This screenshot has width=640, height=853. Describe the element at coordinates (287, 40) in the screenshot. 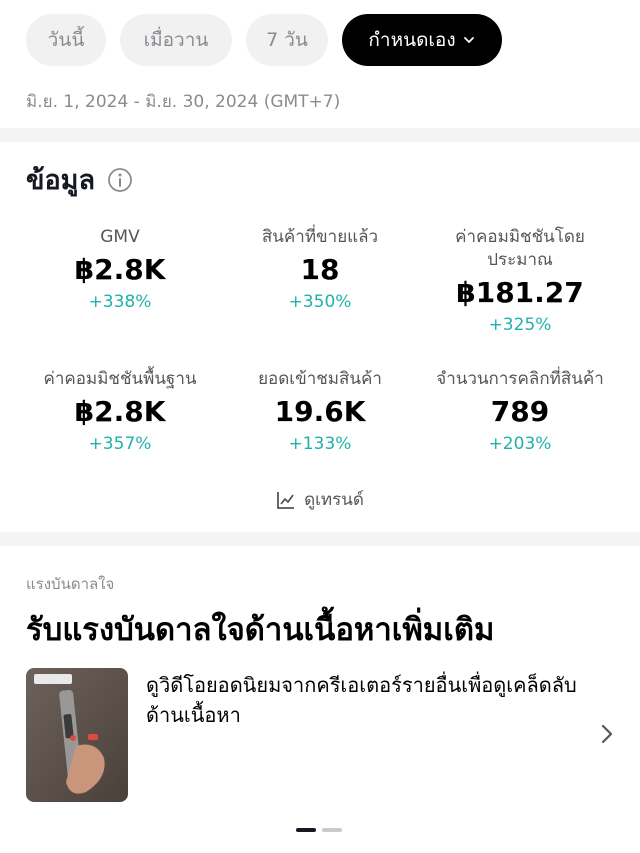

I see `chip-7-days: 7 วัน` at that location.